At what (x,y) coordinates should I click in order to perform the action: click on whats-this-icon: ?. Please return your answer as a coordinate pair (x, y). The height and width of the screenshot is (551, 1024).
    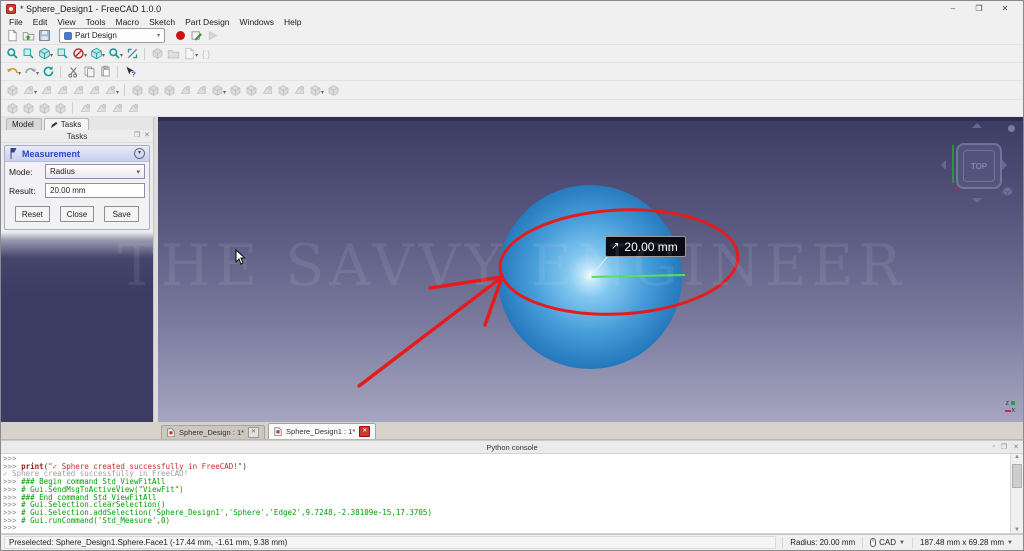
    Looking at the image, I should click on (130, 71).